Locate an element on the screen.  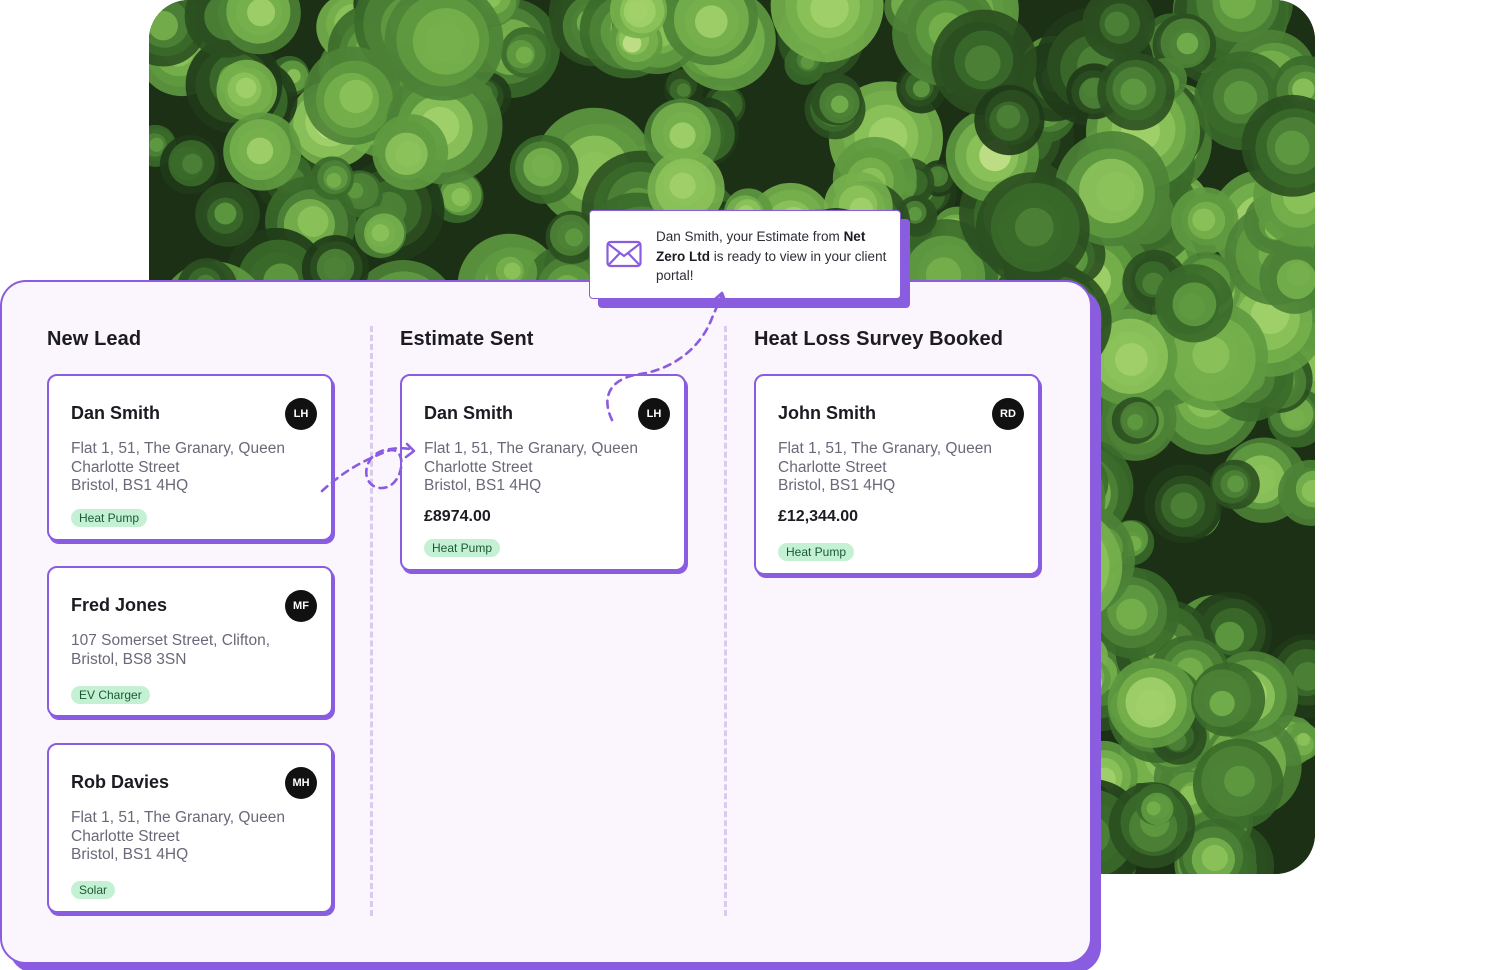
mail-icon is located at coordinates (624, 254).